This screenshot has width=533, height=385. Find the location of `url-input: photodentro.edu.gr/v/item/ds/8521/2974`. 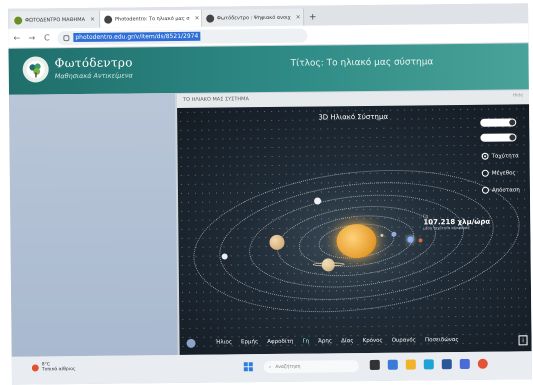

url-input: photodentro.edu.gr/v/item/ds/8521/2974 is located at coordinates (182, 36).